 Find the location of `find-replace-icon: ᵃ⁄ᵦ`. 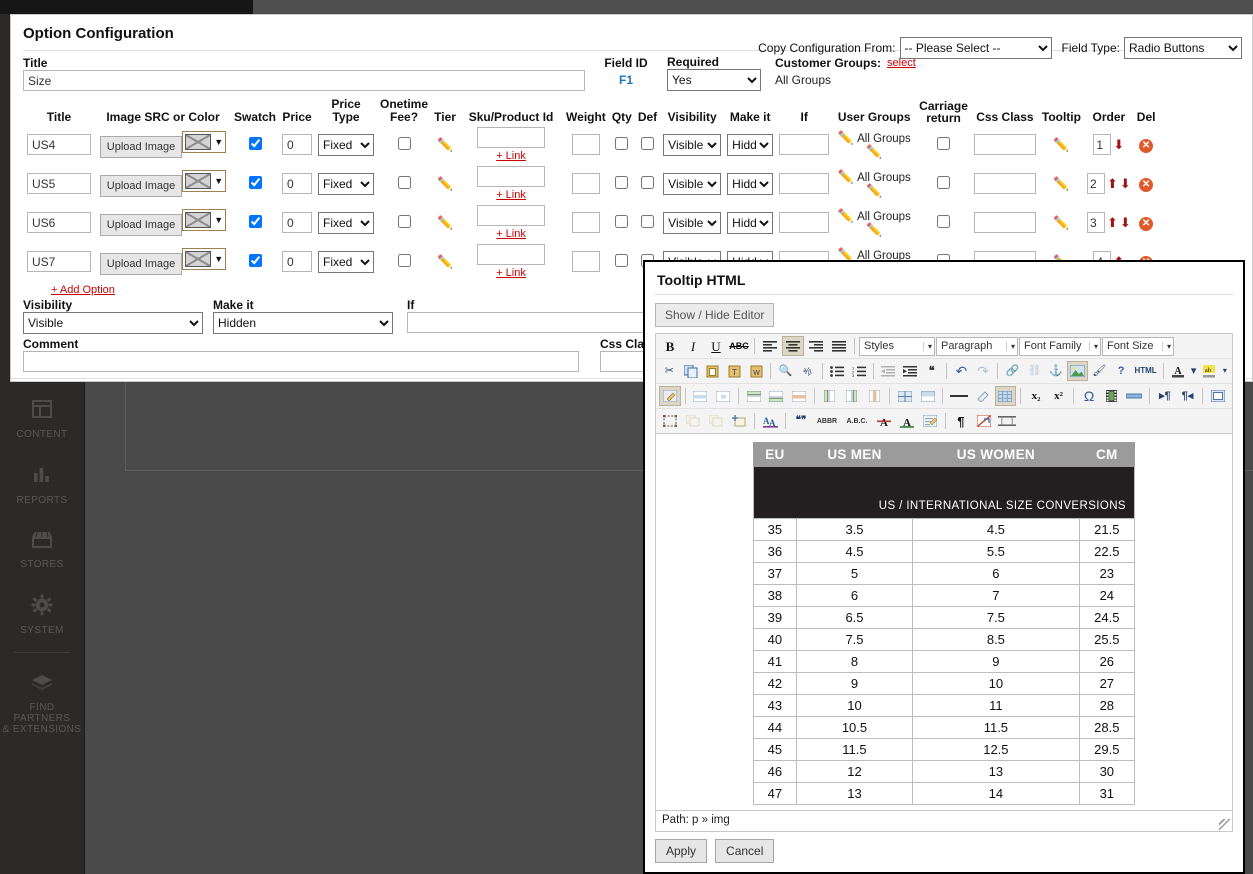

find-replace-icon: ᵃ⁄ᵦ is located at coordinates (807, 371).